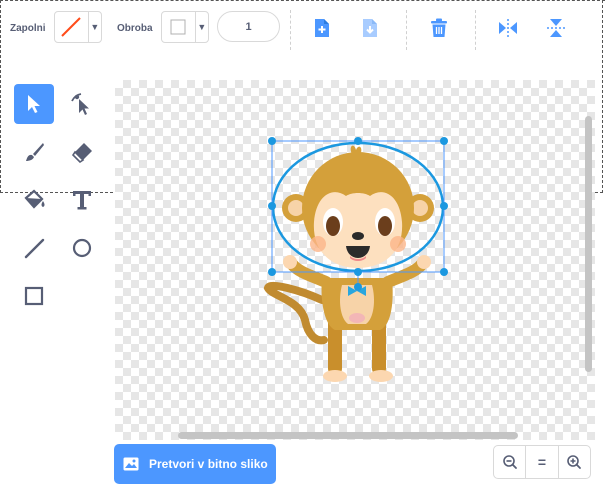 This screenshot has height=488, width=605. What do you see at coordinates (248, 26) in the screenshot?
I see `outline-width-input: 1` at bounding box center [248, 26].